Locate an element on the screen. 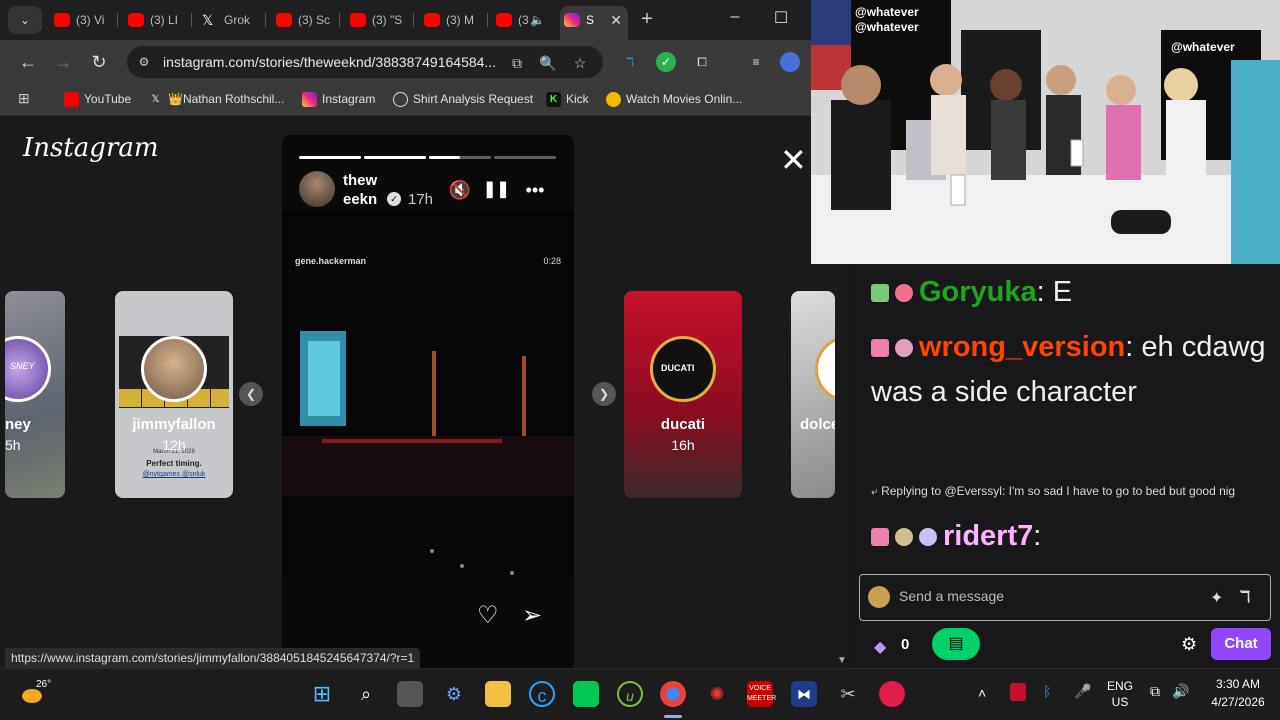 The width and height of the screenshot is (1280, 720). close-icon: ✕ is located at coordinates (616, 20).